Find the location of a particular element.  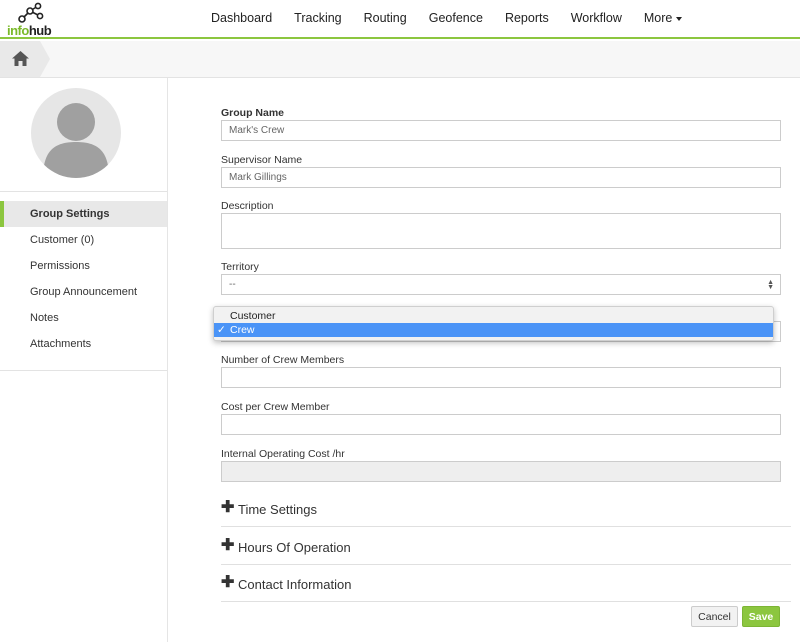

territory-value: -- is located at coordinates (232, 284).